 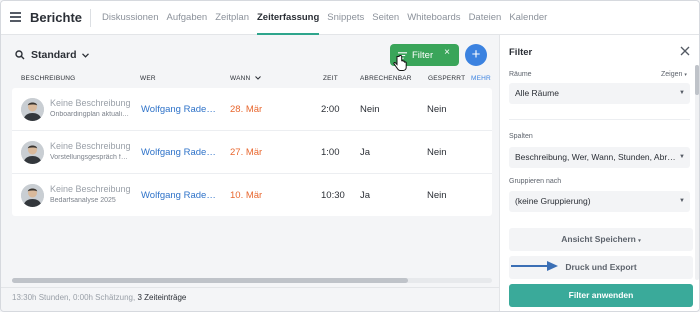 I want to click on add-entry-button: +, so click(x=476, y=55).